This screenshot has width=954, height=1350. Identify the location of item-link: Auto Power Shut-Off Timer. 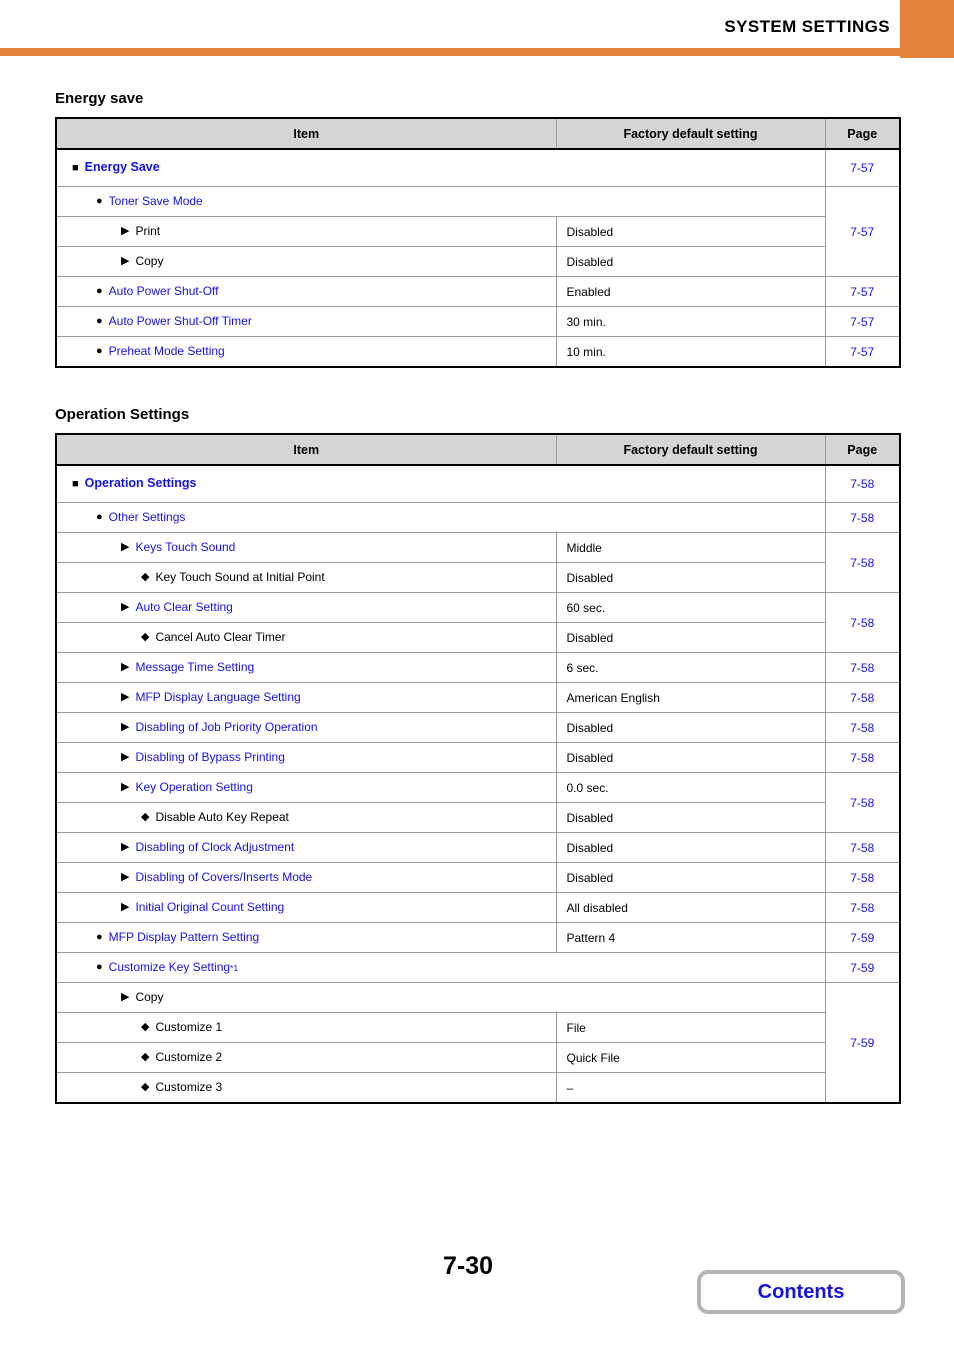
(180, 321).